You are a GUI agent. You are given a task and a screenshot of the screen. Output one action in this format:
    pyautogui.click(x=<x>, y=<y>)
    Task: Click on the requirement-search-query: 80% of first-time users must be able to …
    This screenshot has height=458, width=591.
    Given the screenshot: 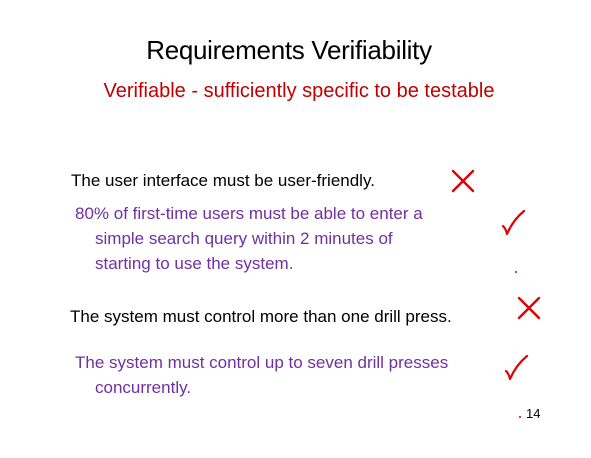 What is the action you would take?
    pyautogui.click(x=249, y=238)
    